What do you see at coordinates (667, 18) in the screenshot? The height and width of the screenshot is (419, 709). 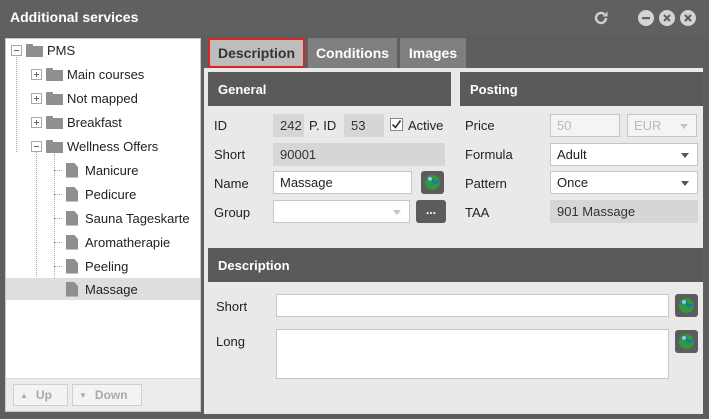 I see `maximize-icon` at bounding box center [667, 18].